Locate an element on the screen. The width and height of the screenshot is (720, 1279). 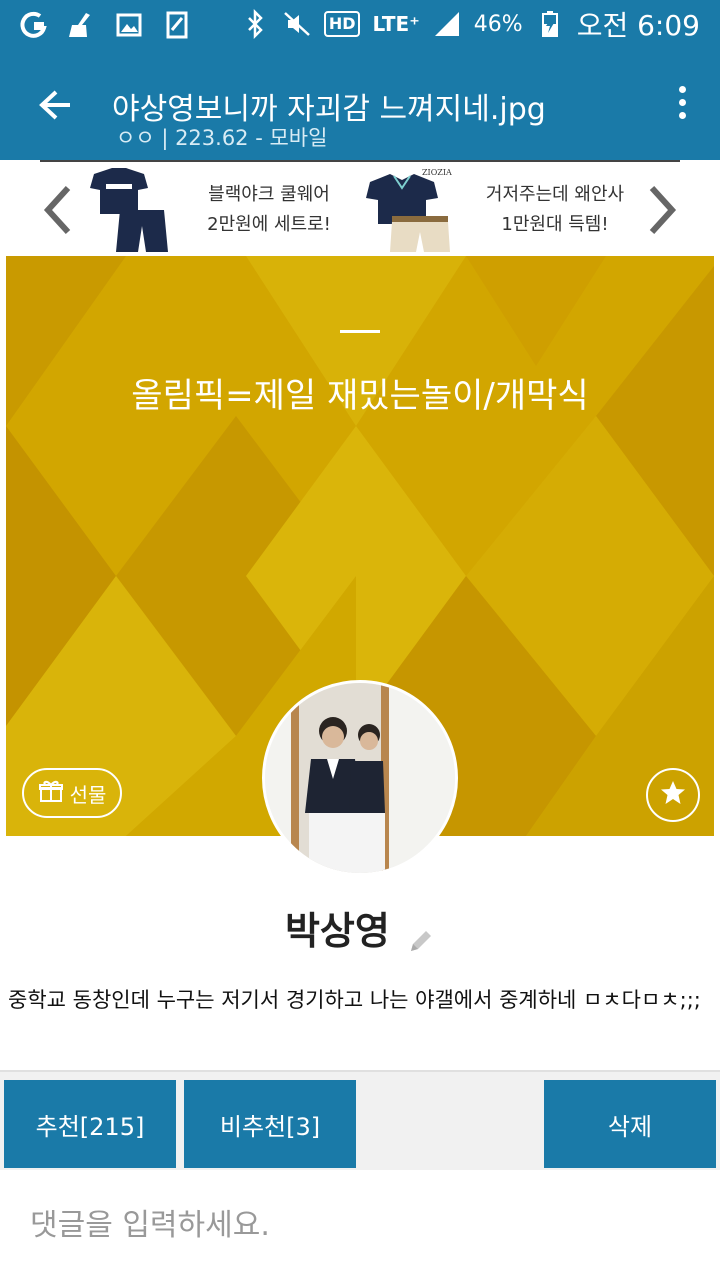
post-meta: ㅇㅇ | 223.62 - 모바일 is located at coordinates (222, 138).